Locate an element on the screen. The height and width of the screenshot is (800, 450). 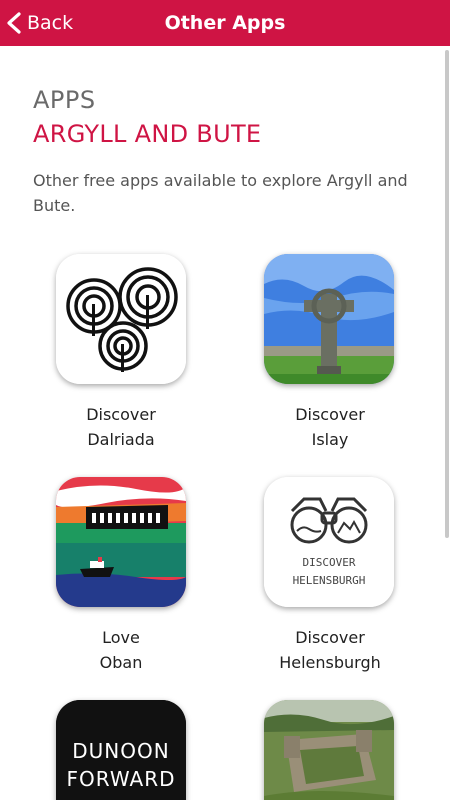
icon-text-dunoon: DUNOON is located at coordinates (120, 751).